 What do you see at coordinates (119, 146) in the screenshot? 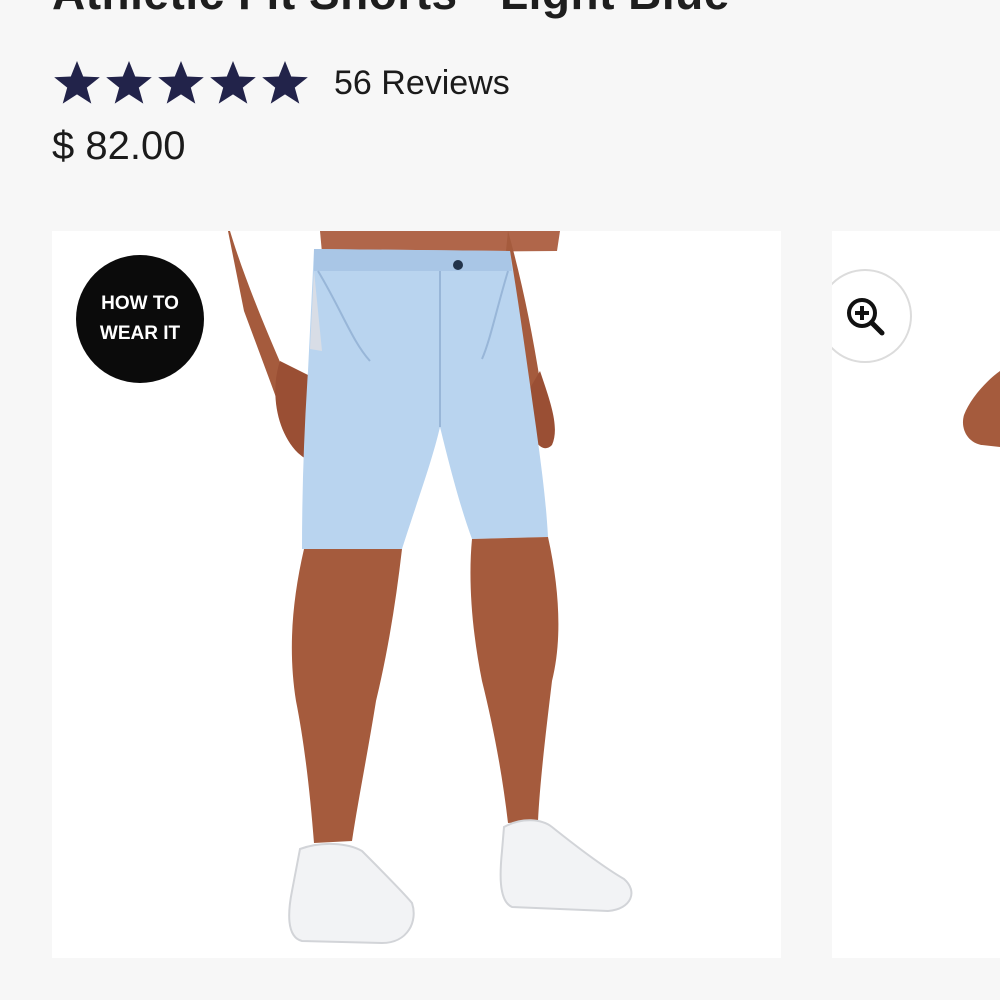
I see `product-price: $ 82.00` at bounding box center [119, 146].